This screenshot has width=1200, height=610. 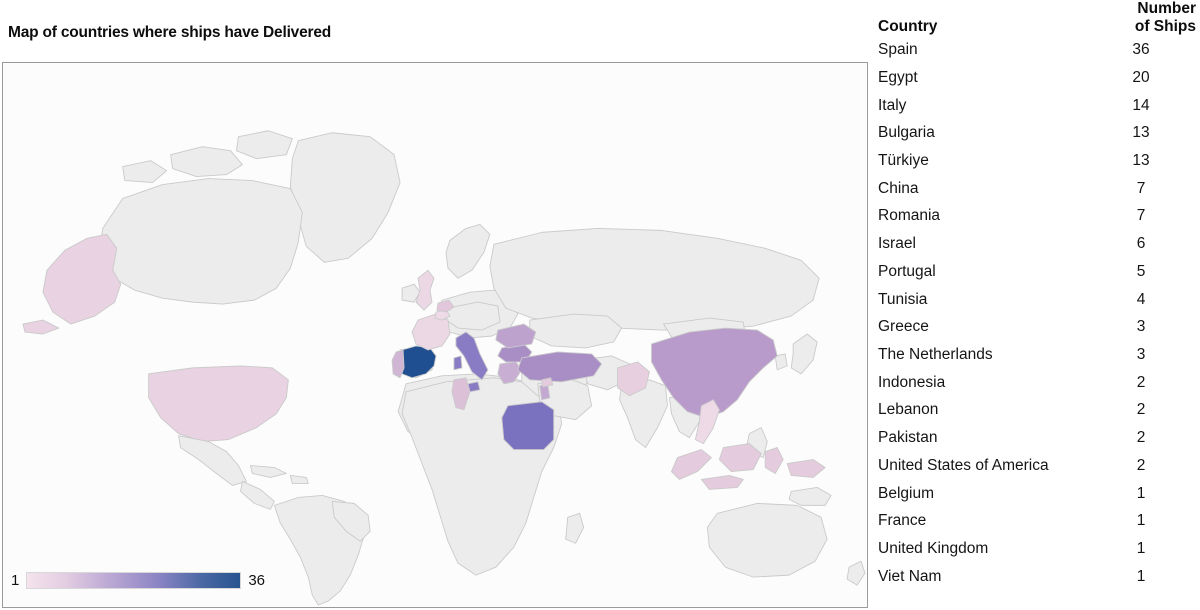 I want to click on country-lebanon, so click(x=547, y=382).